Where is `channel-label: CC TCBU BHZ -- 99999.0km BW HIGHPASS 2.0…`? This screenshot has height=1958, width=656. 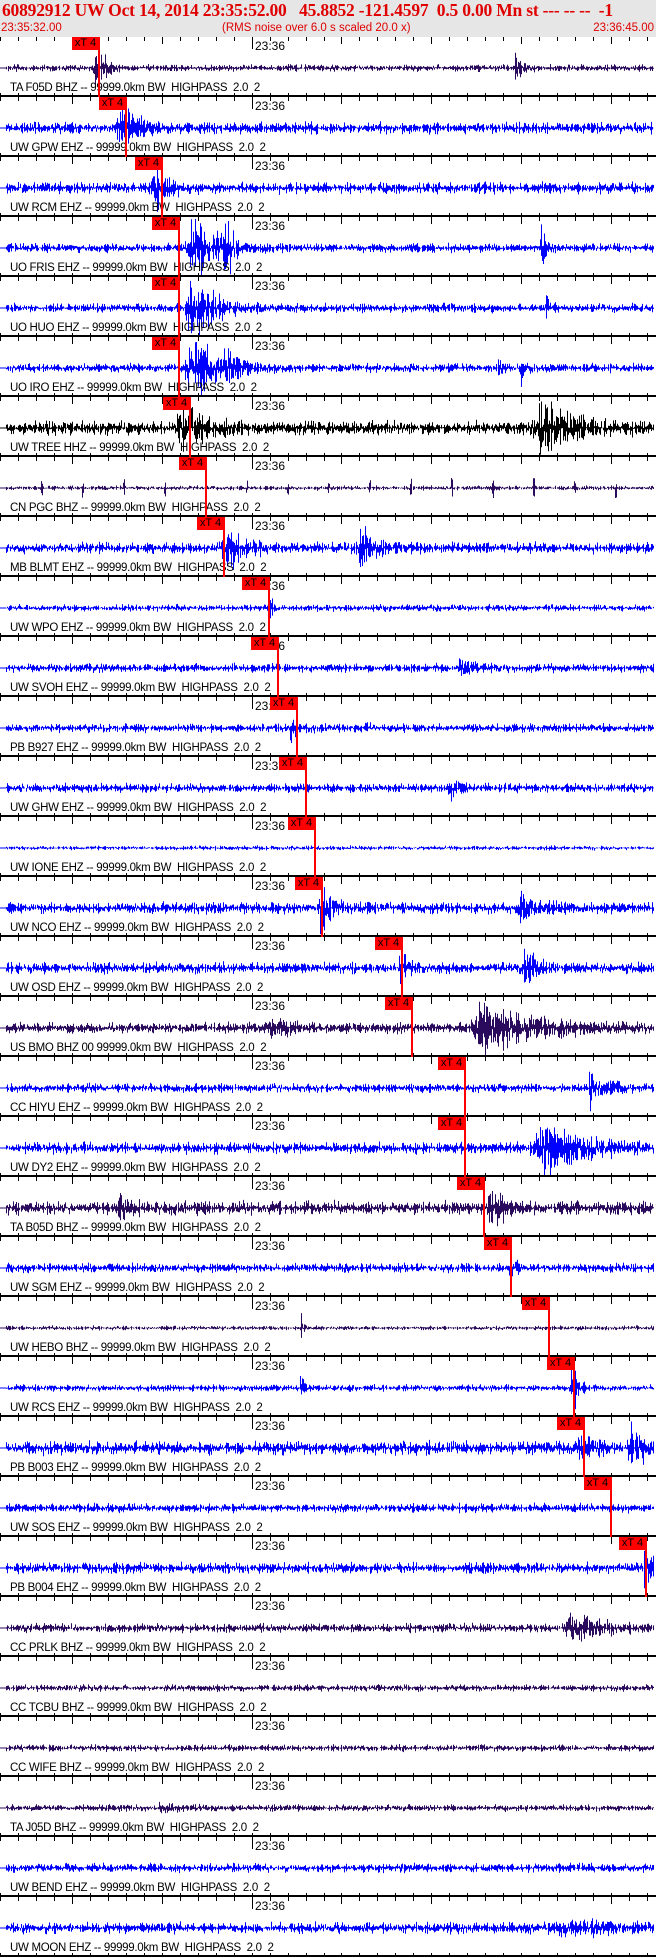 channel-label: CC TCBU BHZ -- 99999.0km BW HIGHPASS 2.0… is located at coordinates (138, 1708).